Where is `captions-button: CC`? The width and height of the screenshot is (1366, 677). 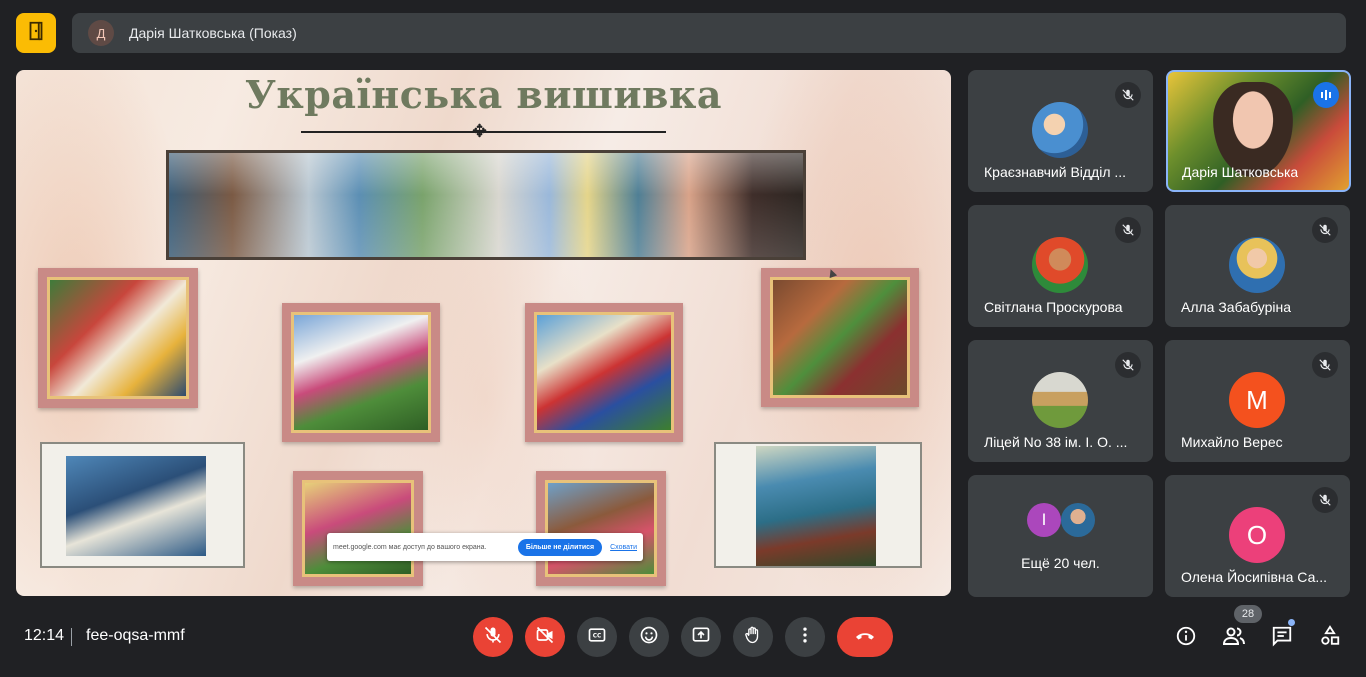
captions-button: CC is located at coordinates (597, 637).